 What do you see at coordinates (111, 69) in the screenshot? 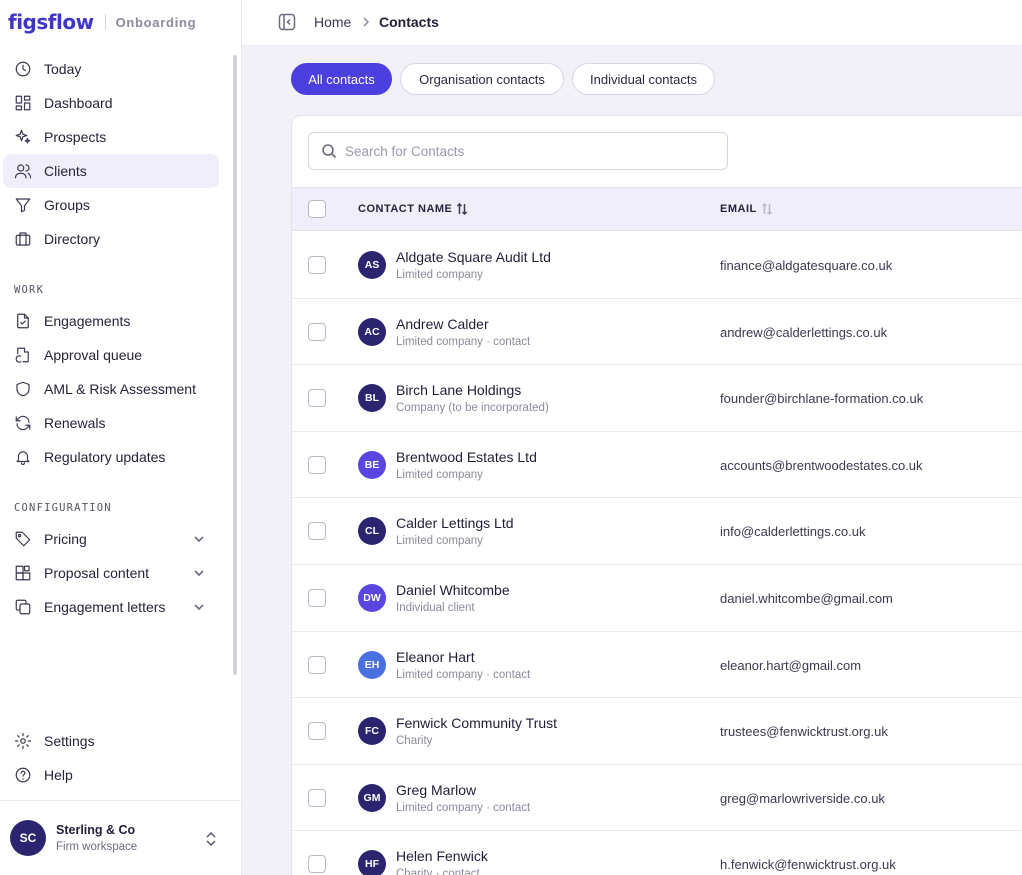
I see `sidebar-item-today: Today` at bounding box center [111, 69].